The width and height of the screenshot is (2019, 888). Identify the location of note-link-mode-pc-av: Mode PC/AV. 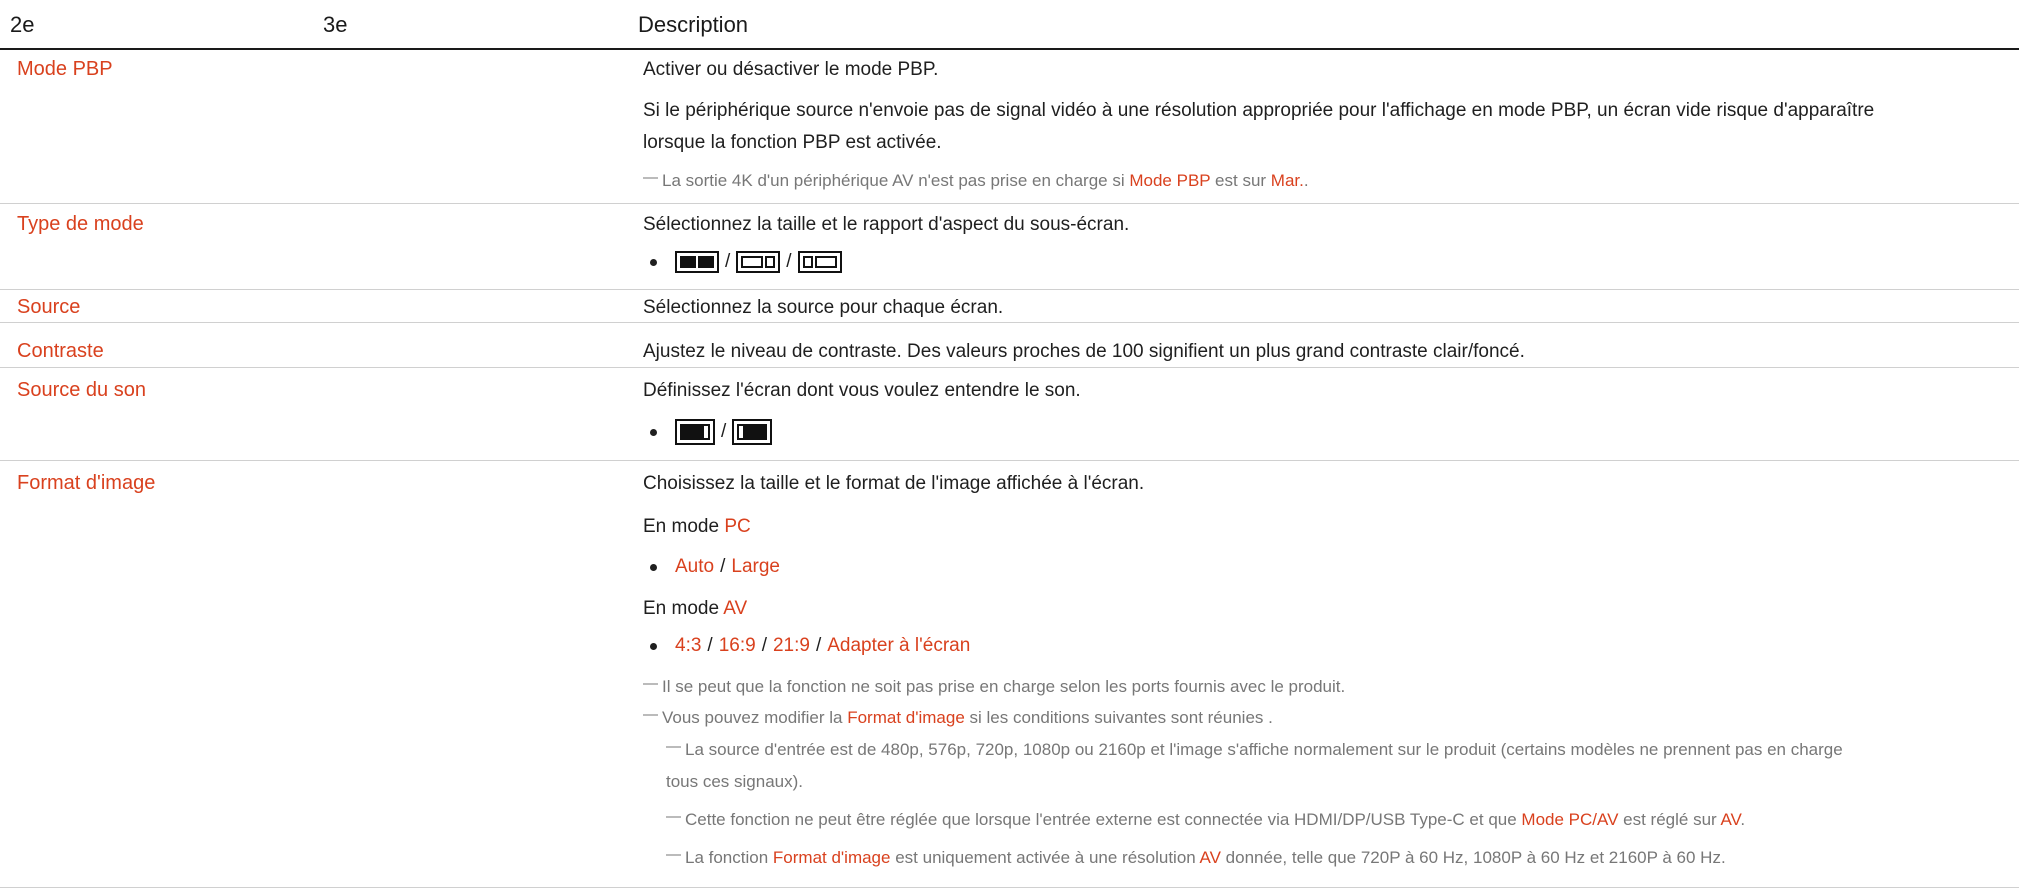
(1569, 819).